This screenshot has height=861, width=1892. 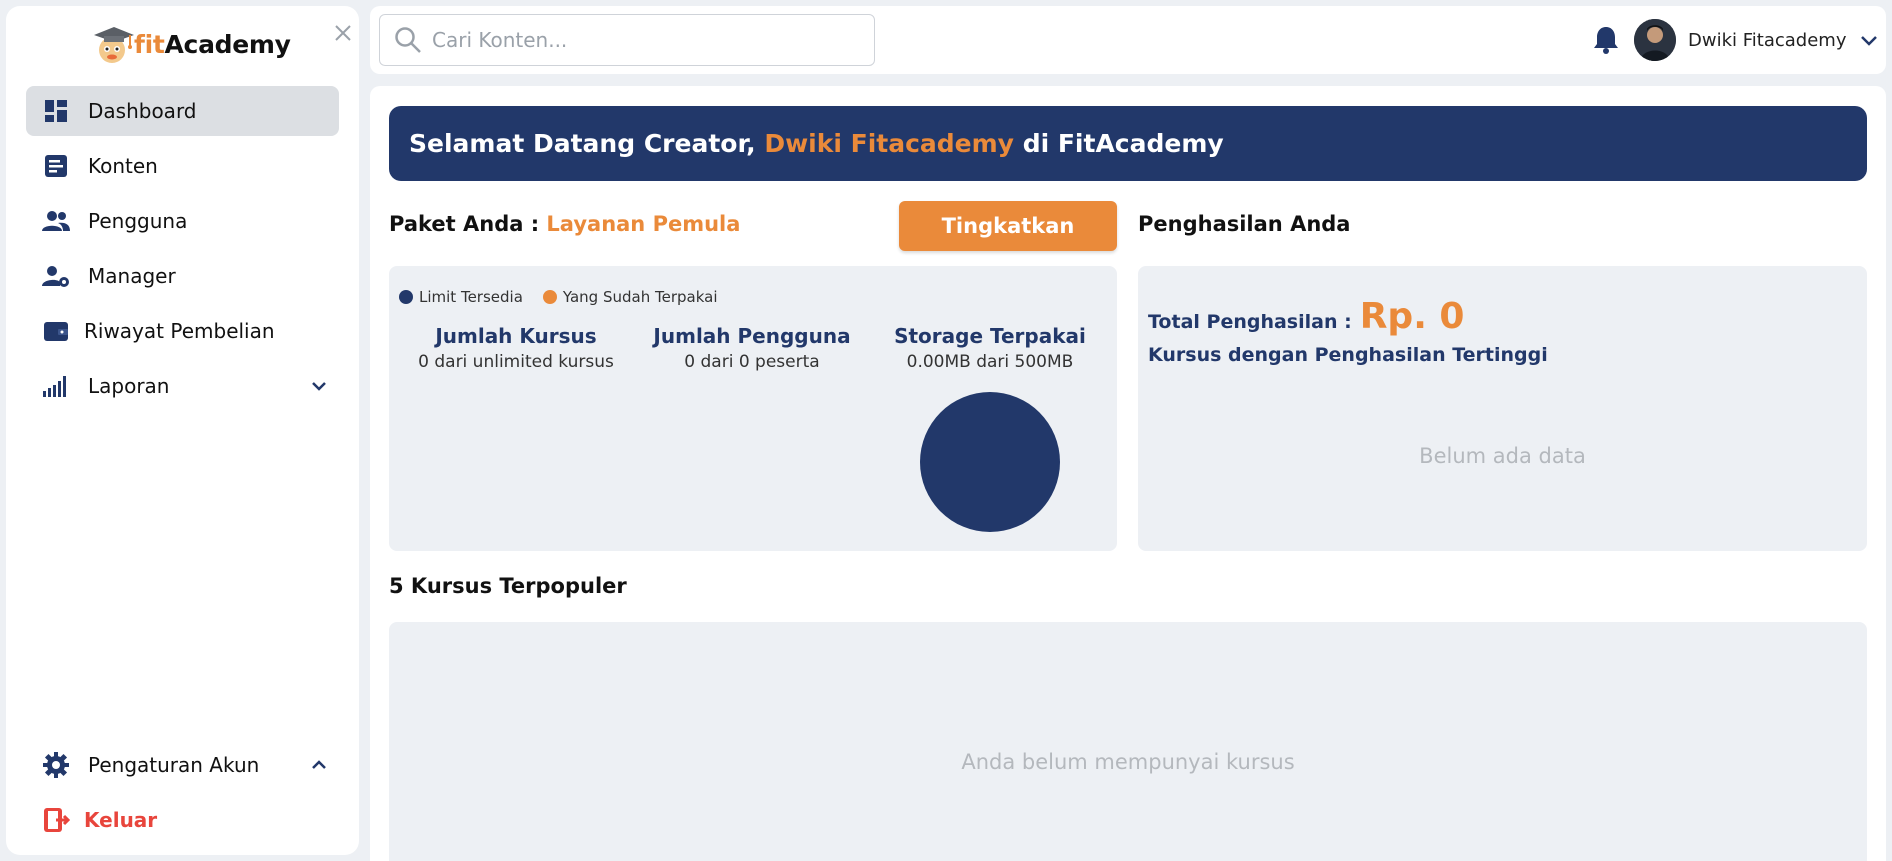 What do you see at coordinates (182, 386) in the screenshot?
I see `sidebar-item-laporan: Laporan` at bounding box center [182, 386].